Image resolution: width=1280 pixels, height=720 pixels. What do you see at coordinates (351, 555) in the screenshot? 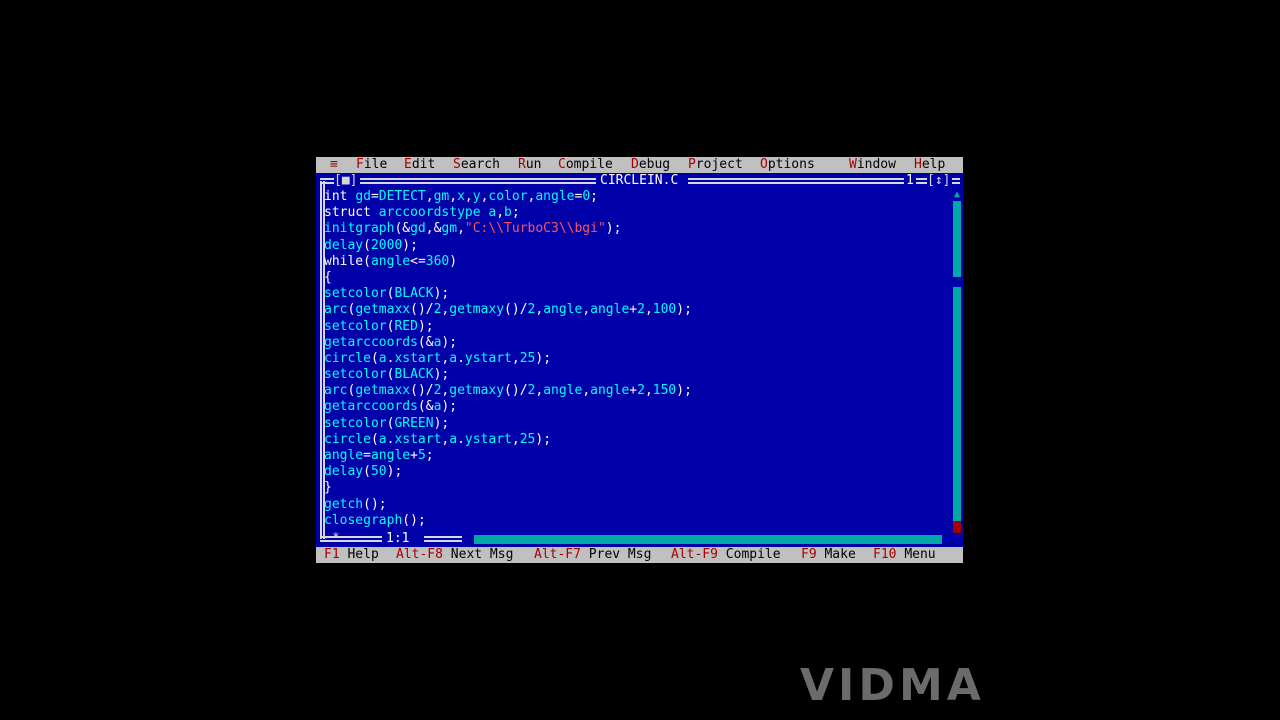
I see `status-help: F1 Help` at bounding box center [351, 555].